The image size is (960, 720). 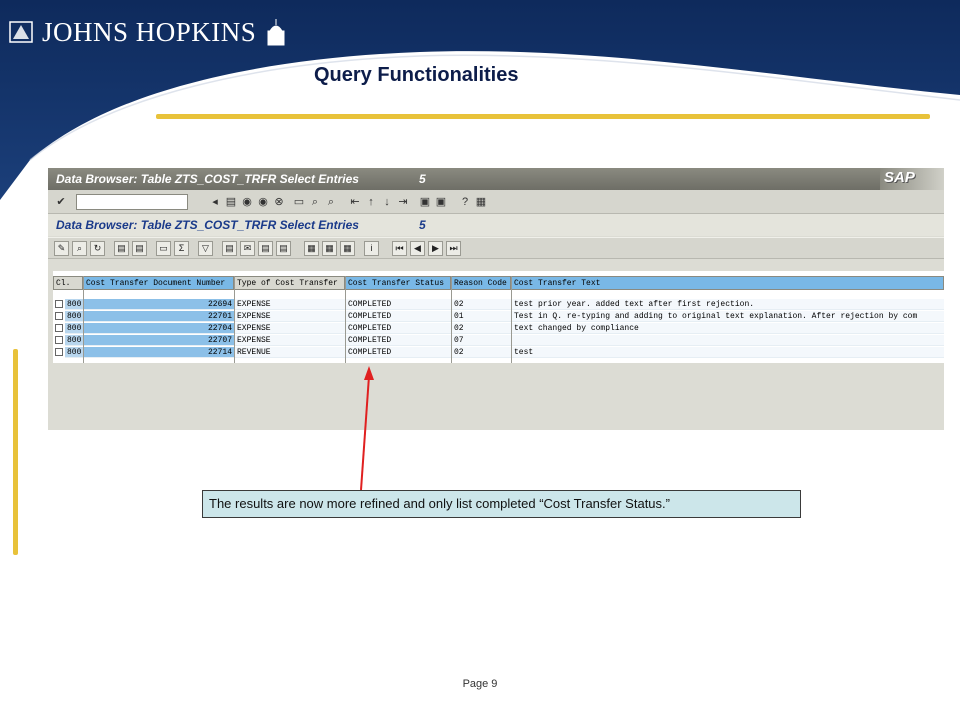 I want to click on table-row: 800 22707 EXPENSE COMPLETED 07, so click(x=498, y=340).